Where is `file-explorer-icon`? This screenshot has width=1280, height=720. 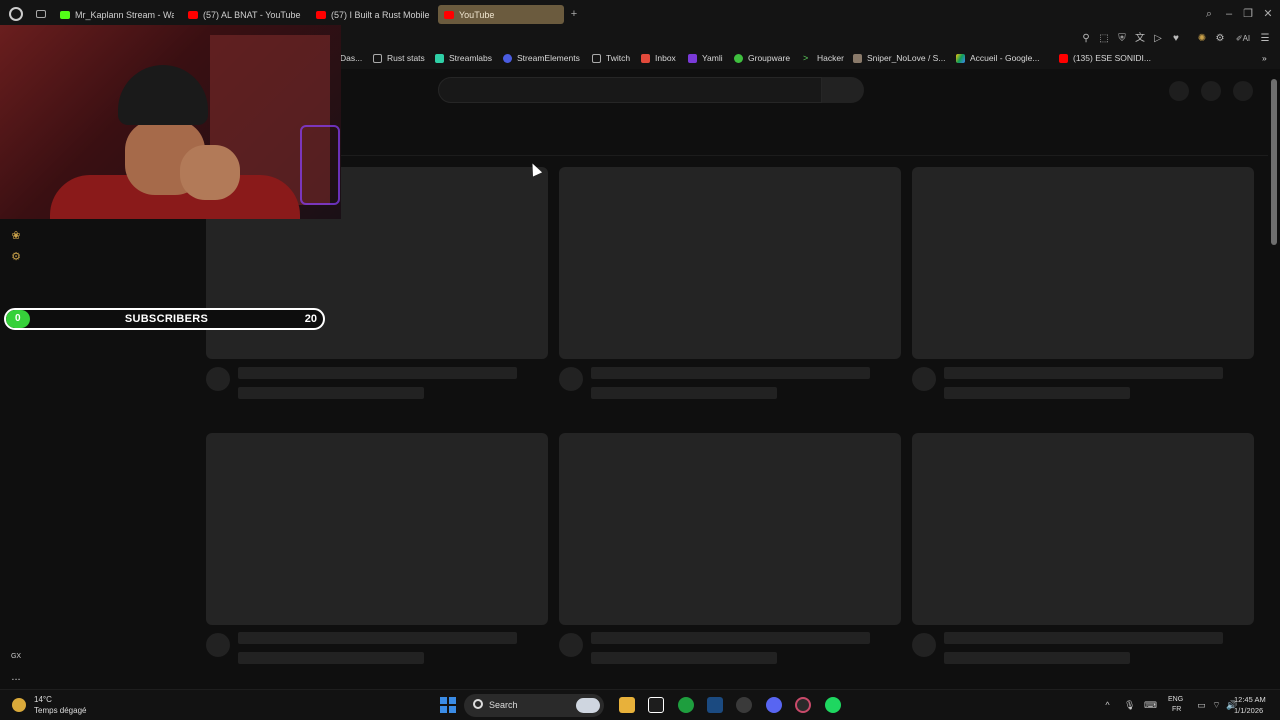
file-explorer-icon is located at coordinates (627, 705).